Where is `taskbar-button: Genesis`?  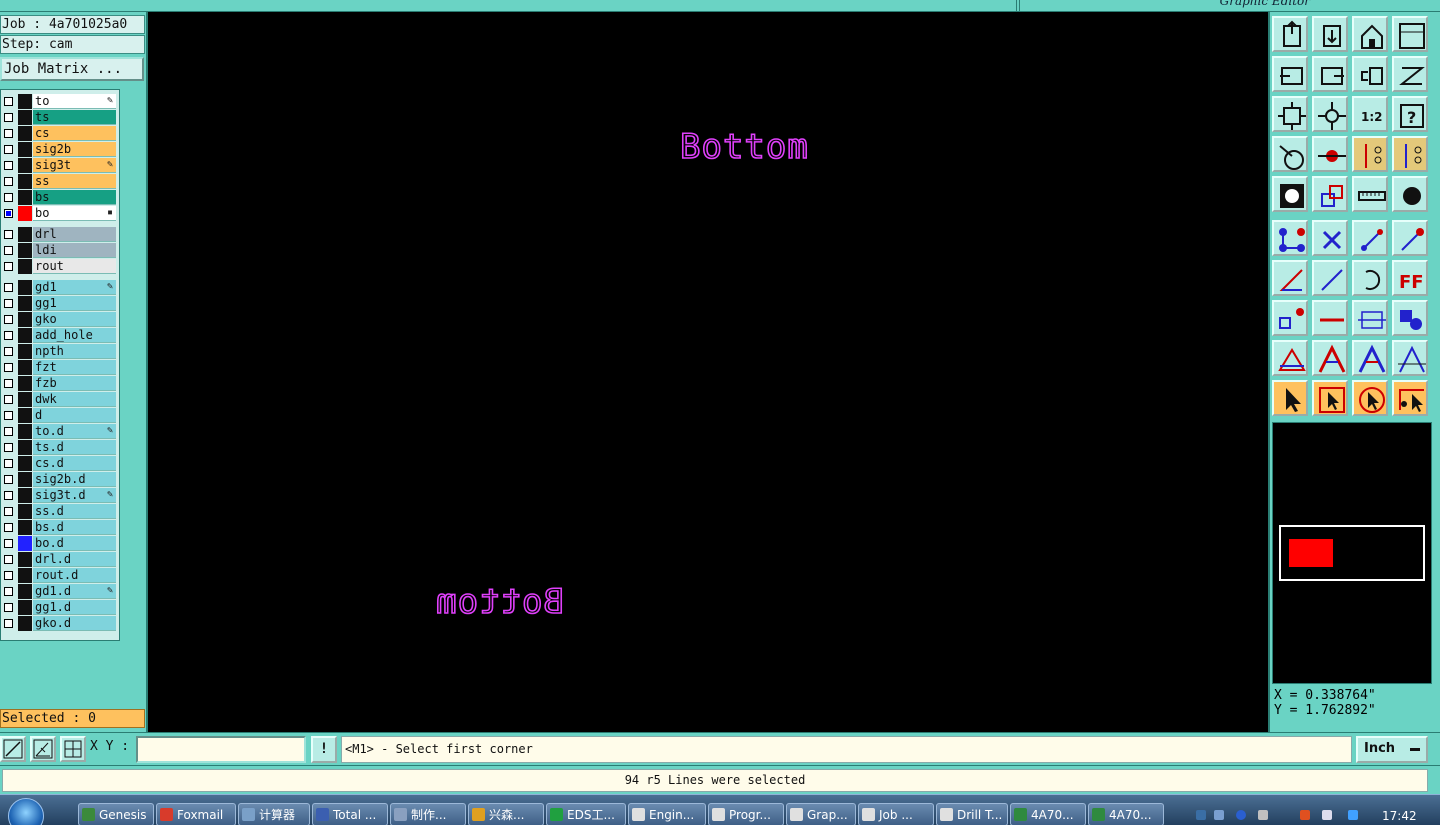 taskbar-button: Genesis is located at coordinates (116, 814).